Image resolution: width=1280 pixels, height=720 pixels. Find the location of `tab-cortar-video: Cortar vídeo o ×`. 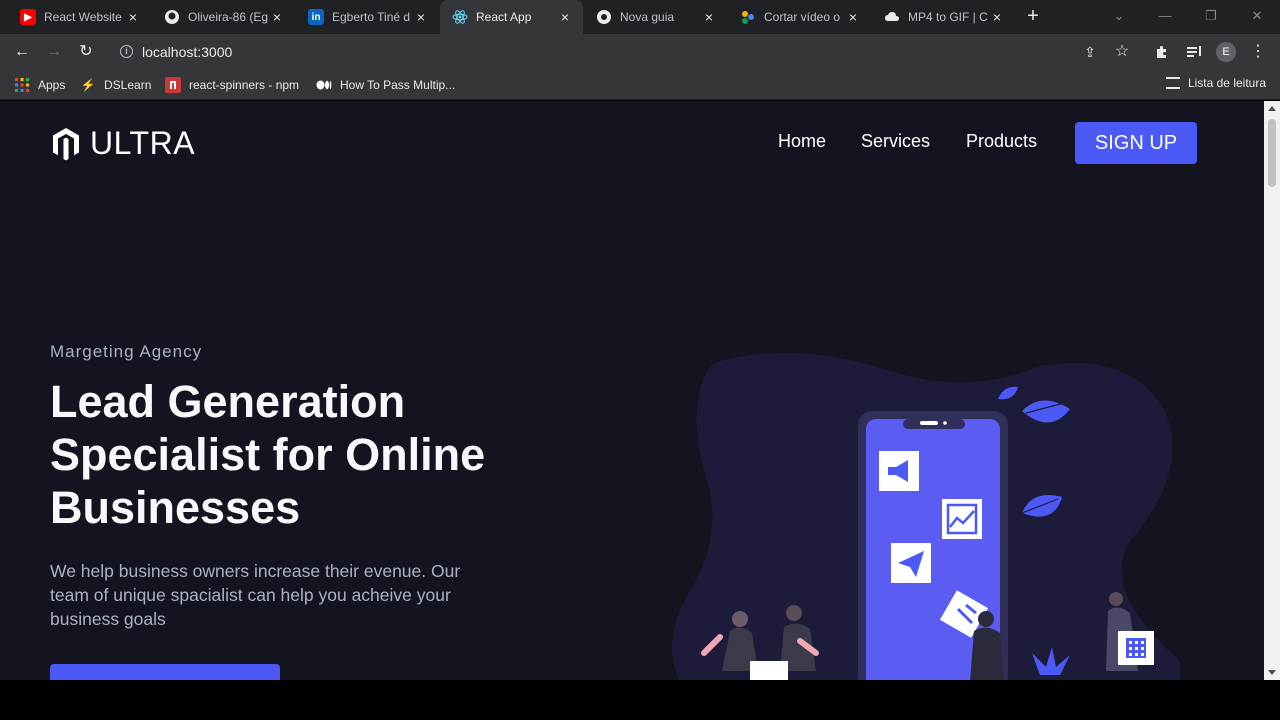

tab-cortar-video: Cortar vídeo o × is located at coordinates (799, 17).